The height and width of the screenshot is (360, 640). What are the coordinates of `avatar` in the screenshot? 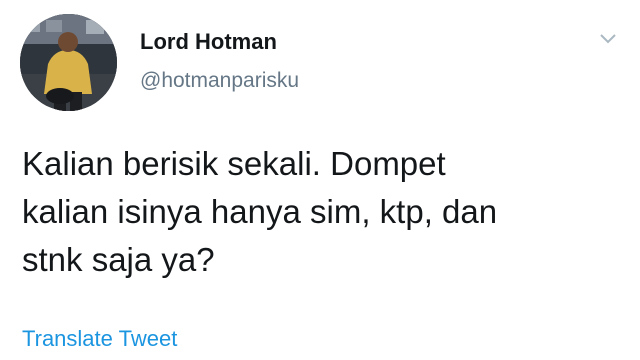 It's located at (68, 62).